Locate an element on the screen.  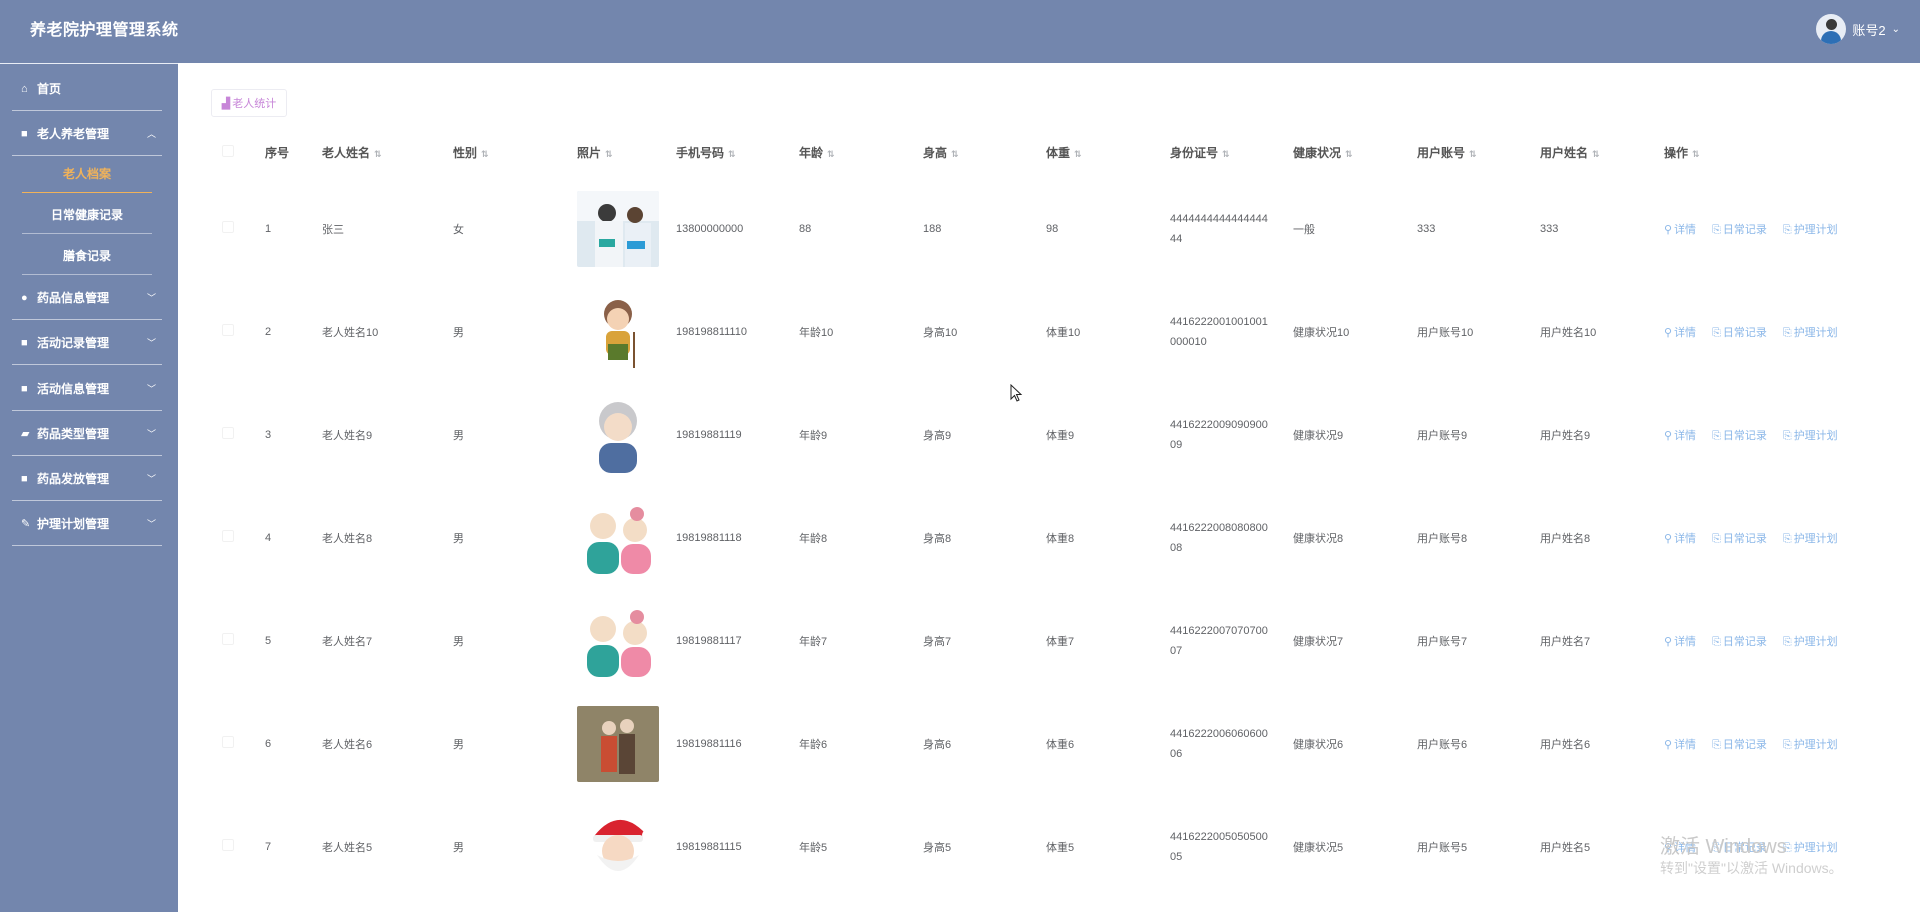
sidebar-item-home: ⌂ 首页 is located at coordinates (87, 89).